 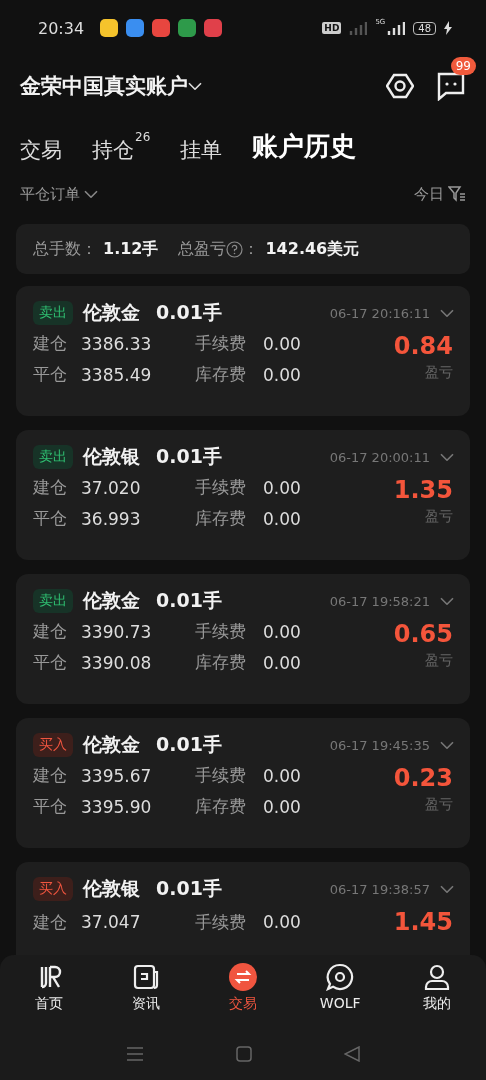 What do you see at coordinates (111, 922) in the screenshot?
I see `open-price: 37.047` at bounding box center [111, 922].